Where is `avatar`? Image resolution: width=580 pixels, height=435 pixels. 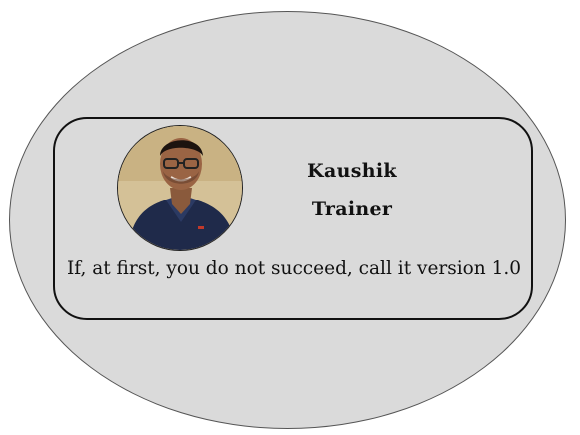 avatar is located at coordinates (180, 188).